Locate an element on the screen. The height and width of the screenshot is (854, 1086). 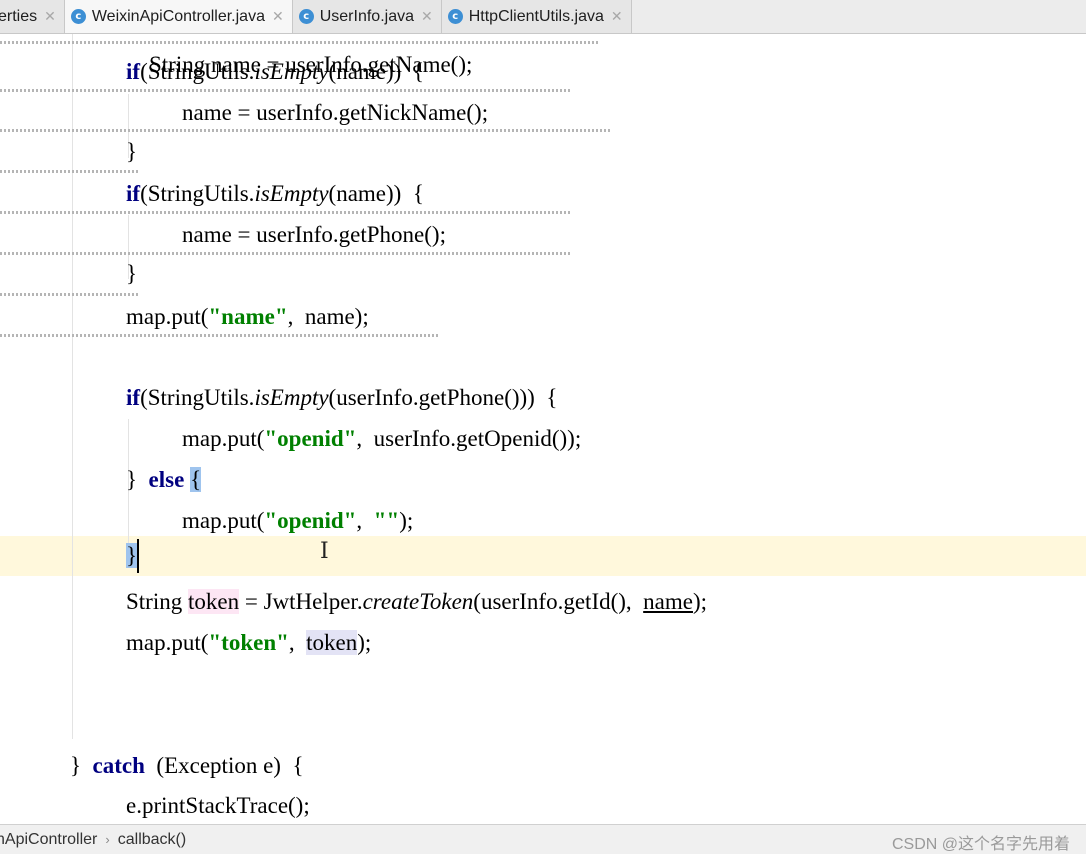
code-text: String is located at coordinates (157, 601).